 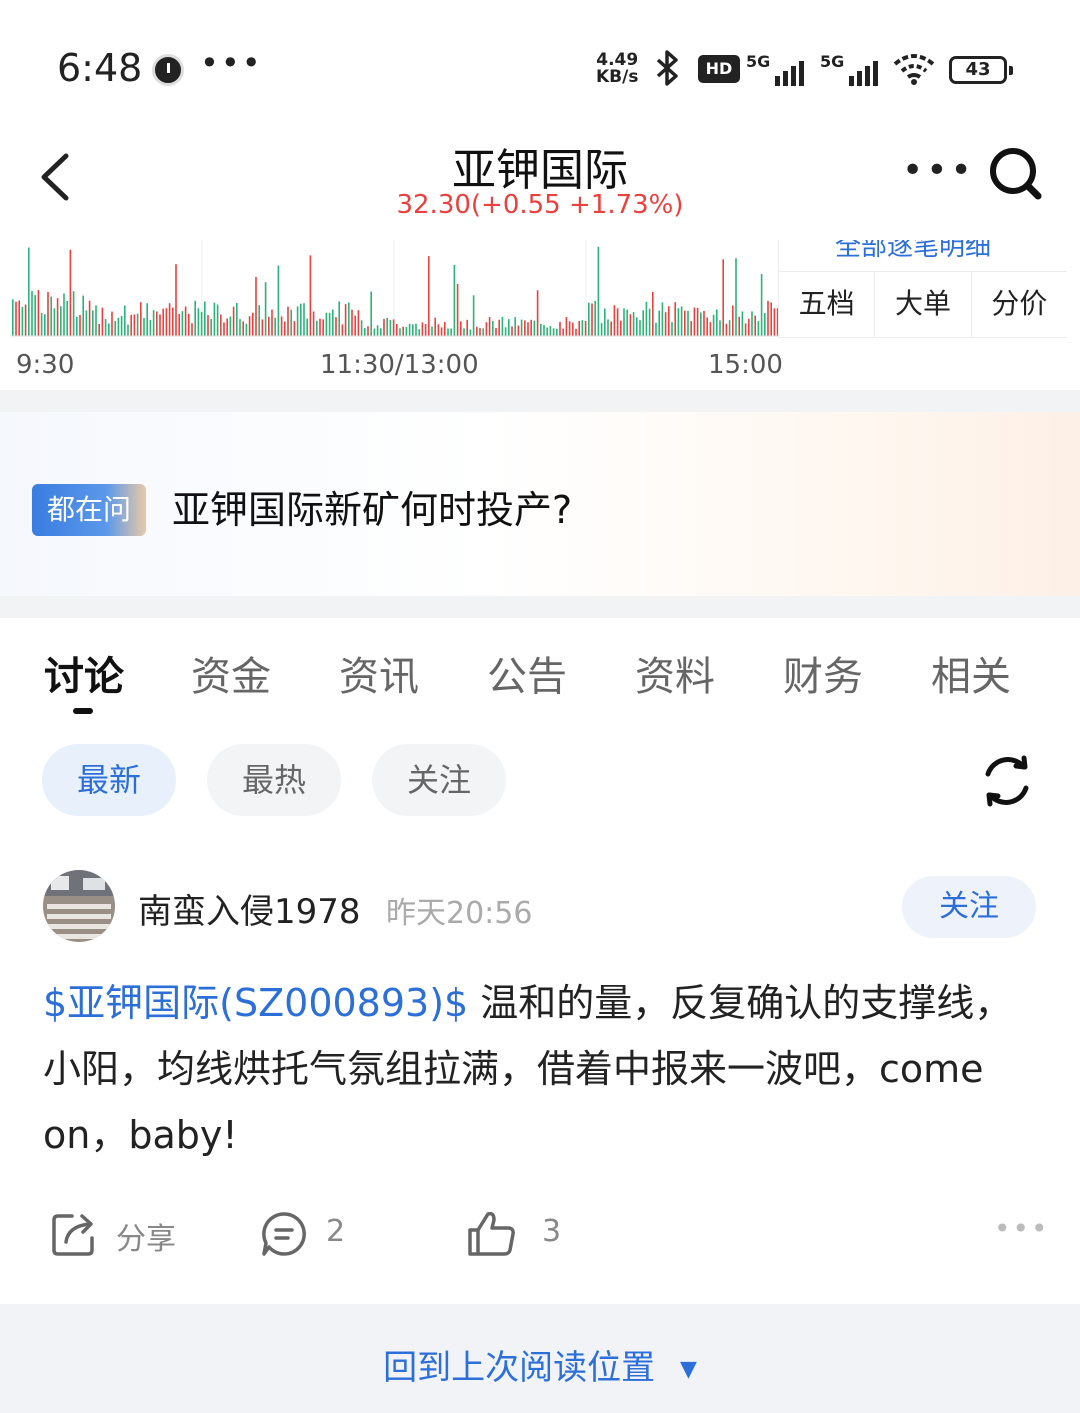 What do you see at coordinates (758, 61) in the screenshot?
I see `network-type-label: 5G` at bounding box center [758, 61].